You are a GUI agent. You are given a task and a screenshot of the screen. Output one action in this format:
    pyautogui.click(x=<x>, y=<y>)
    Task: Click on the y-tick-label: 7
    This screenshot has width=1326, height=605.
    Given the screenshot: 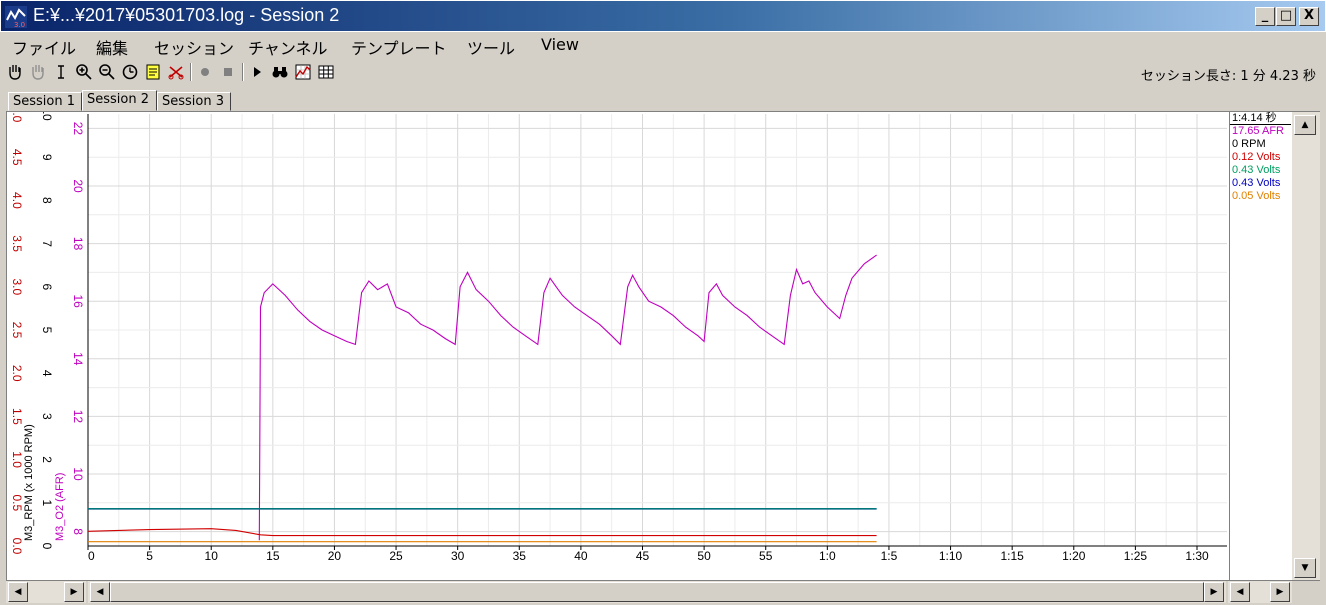 What is the action you would take?
    pyautogui.click(x=47, y=243)
    